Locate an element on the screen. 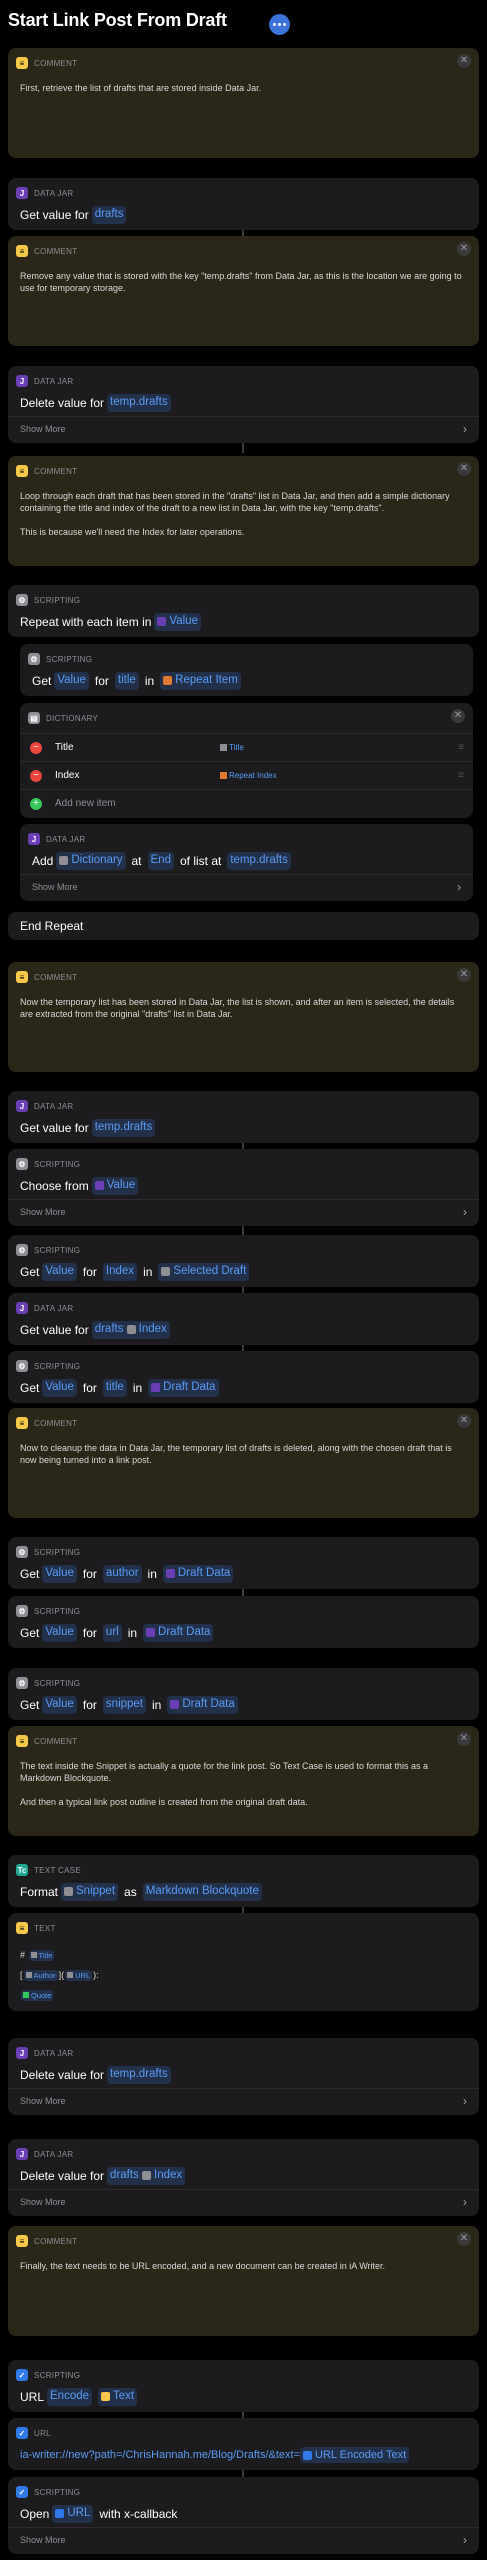  dictionary-row: − Index Repeat Index ≡ is located at coordinates (246, 775).